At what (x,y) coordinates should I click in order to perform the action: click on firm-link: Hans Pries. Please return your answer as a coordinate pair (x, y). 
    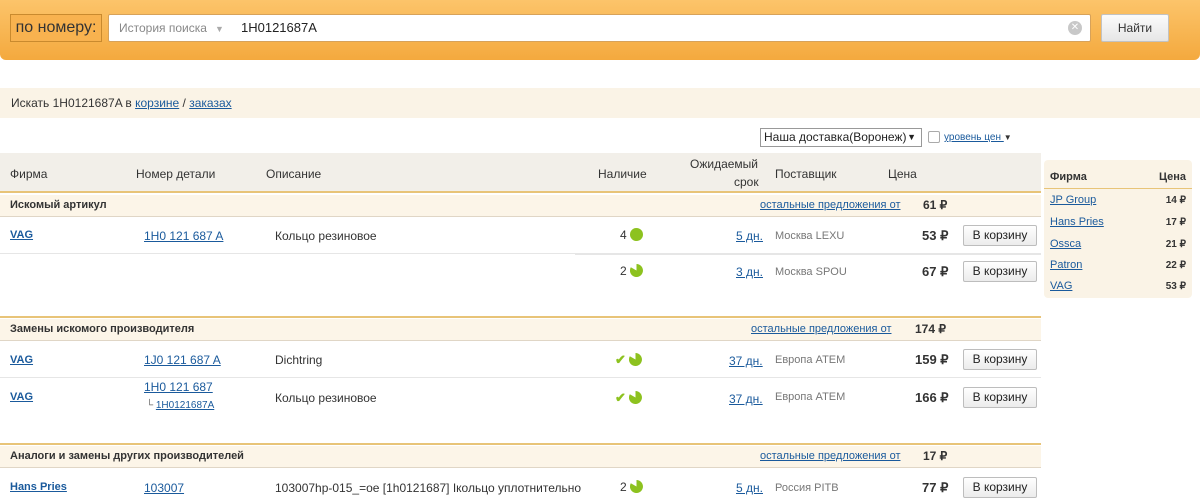
    Looking at the image, I should click on (38, 487).